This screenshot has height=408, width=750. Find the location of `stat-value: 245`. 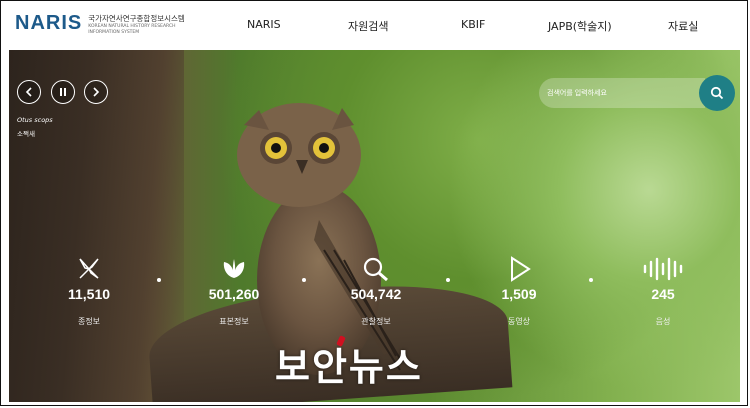

stat-value: 245 is located at coordinates (663, 294).